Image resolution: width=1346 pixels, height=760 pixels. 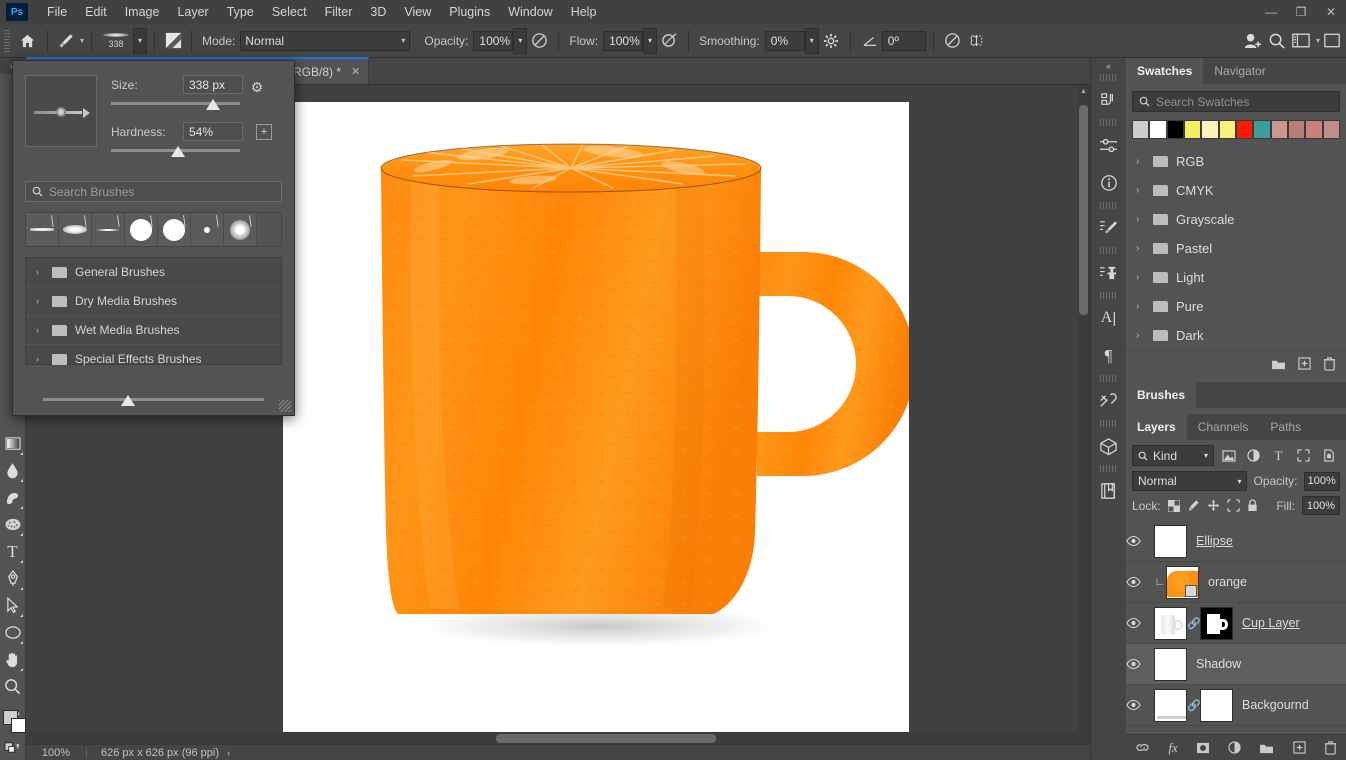 What do you see at coordinates (584, 12) in the screenshot?
I see `menu-help: Help` at bounding box center [584, 12].